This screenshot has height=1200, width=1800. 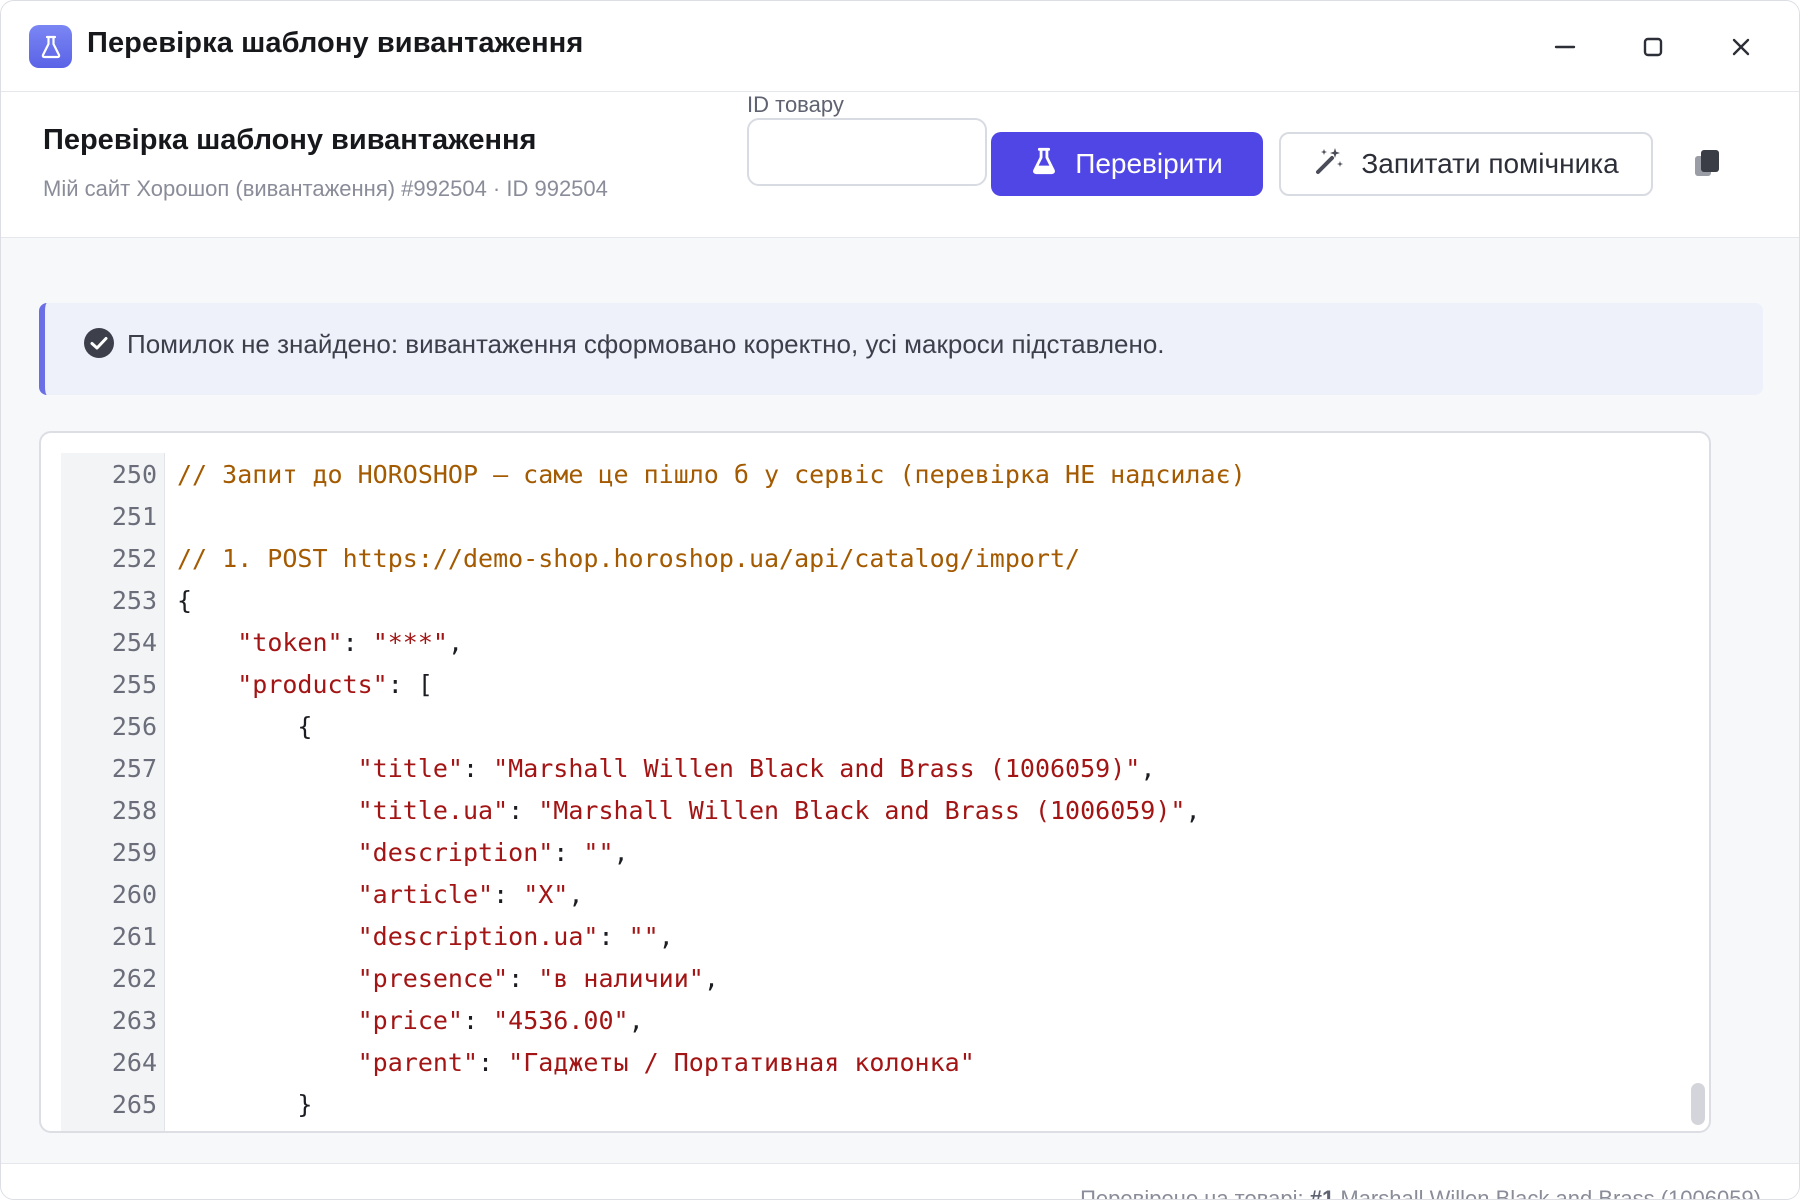 What do you see at coordinates (134, 768) in the screenshot?
I see `line-number: 257` at bounding box center [134, 768].